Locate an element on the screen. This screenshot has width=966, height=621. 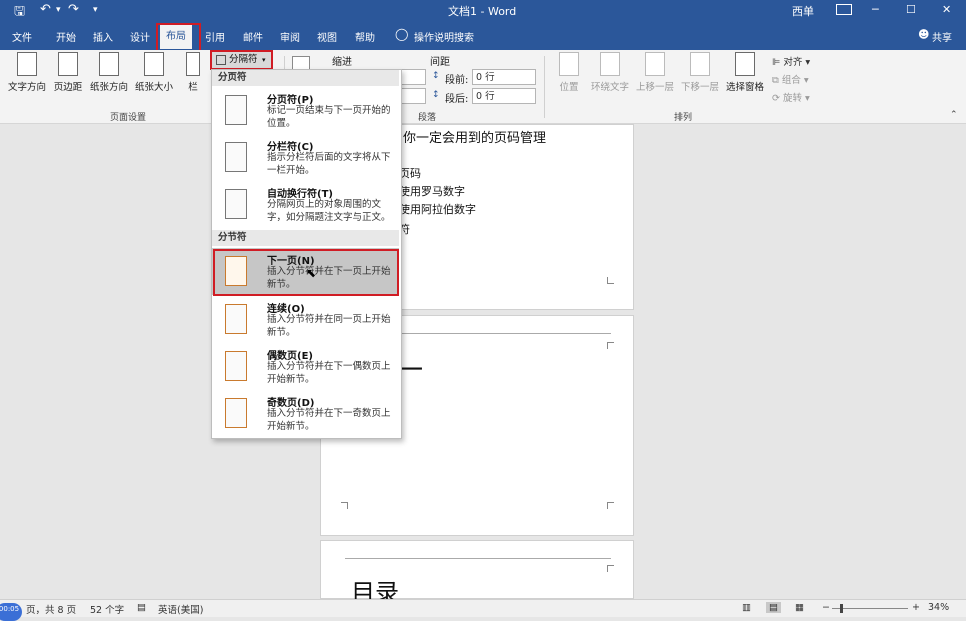
word-count: 52 个字 is located at coordinates (107, 609).